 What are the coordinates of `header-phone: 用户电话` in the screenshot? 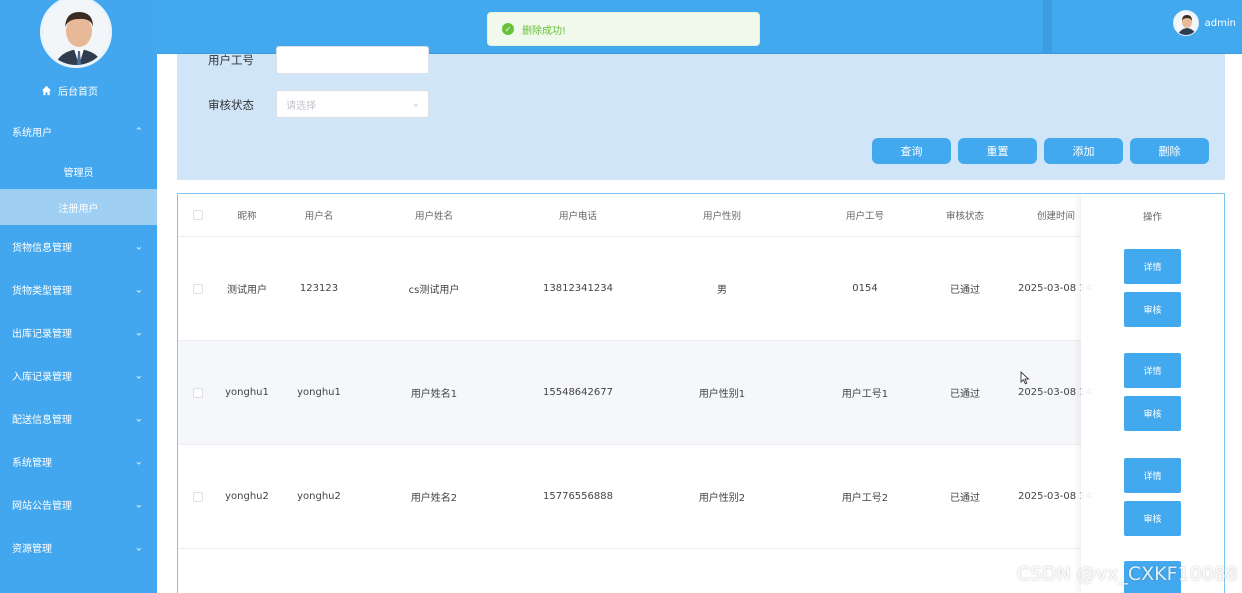 It's located at (577, 216).